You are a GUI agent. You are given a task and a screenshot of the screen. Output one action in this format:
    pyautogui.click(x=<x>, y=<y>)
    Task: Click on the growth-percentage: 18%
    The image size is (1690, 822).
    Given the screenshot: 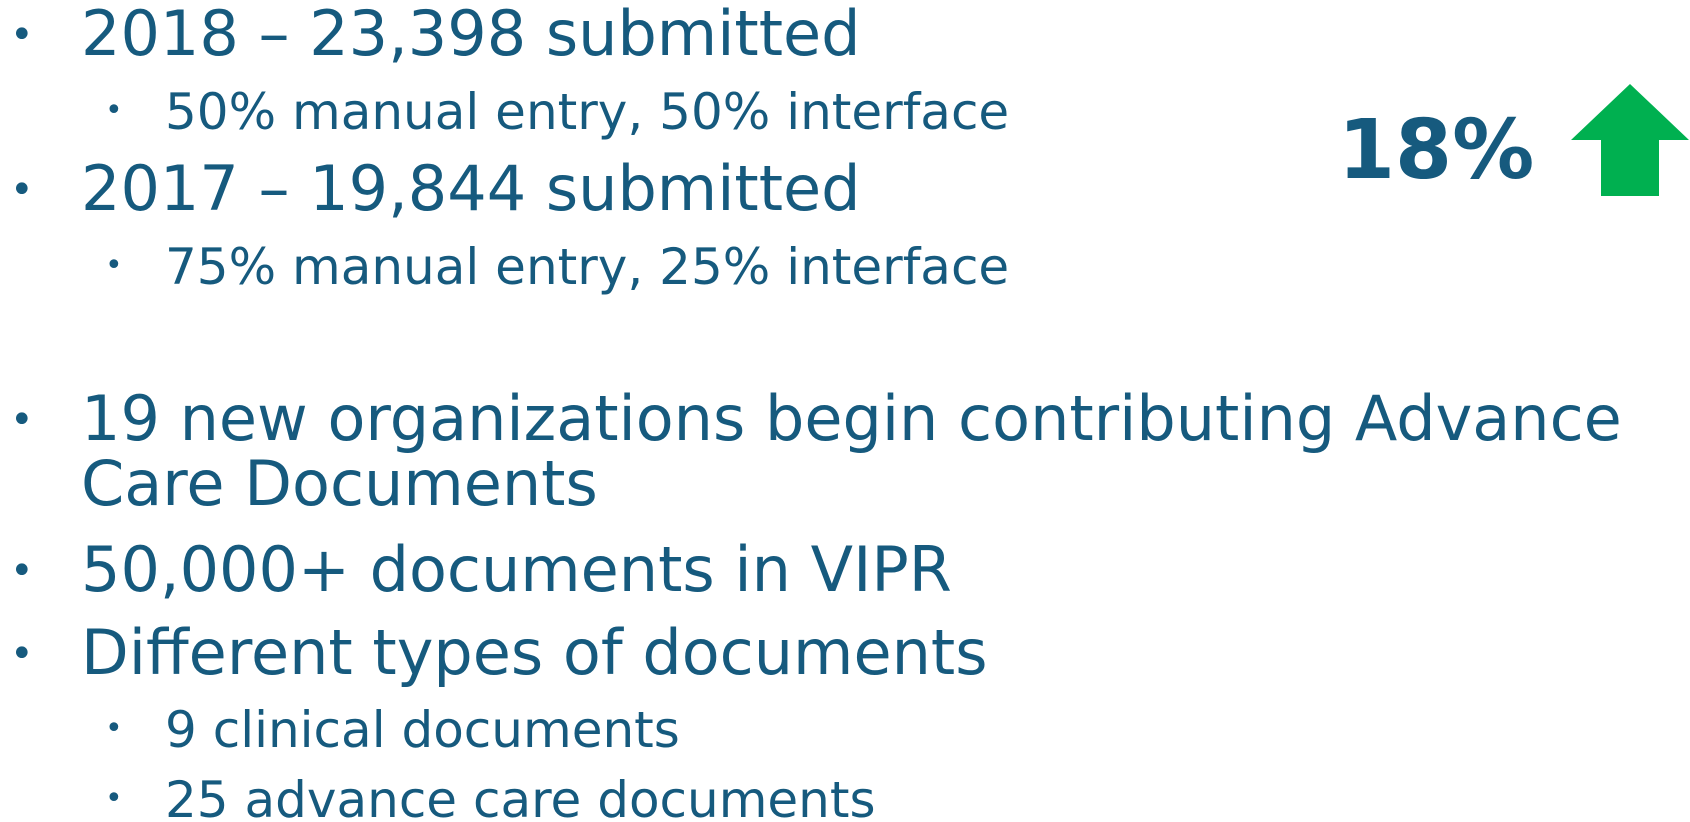 What is the action you would take?
    pyautogui.click(x=1436, y=150)
    